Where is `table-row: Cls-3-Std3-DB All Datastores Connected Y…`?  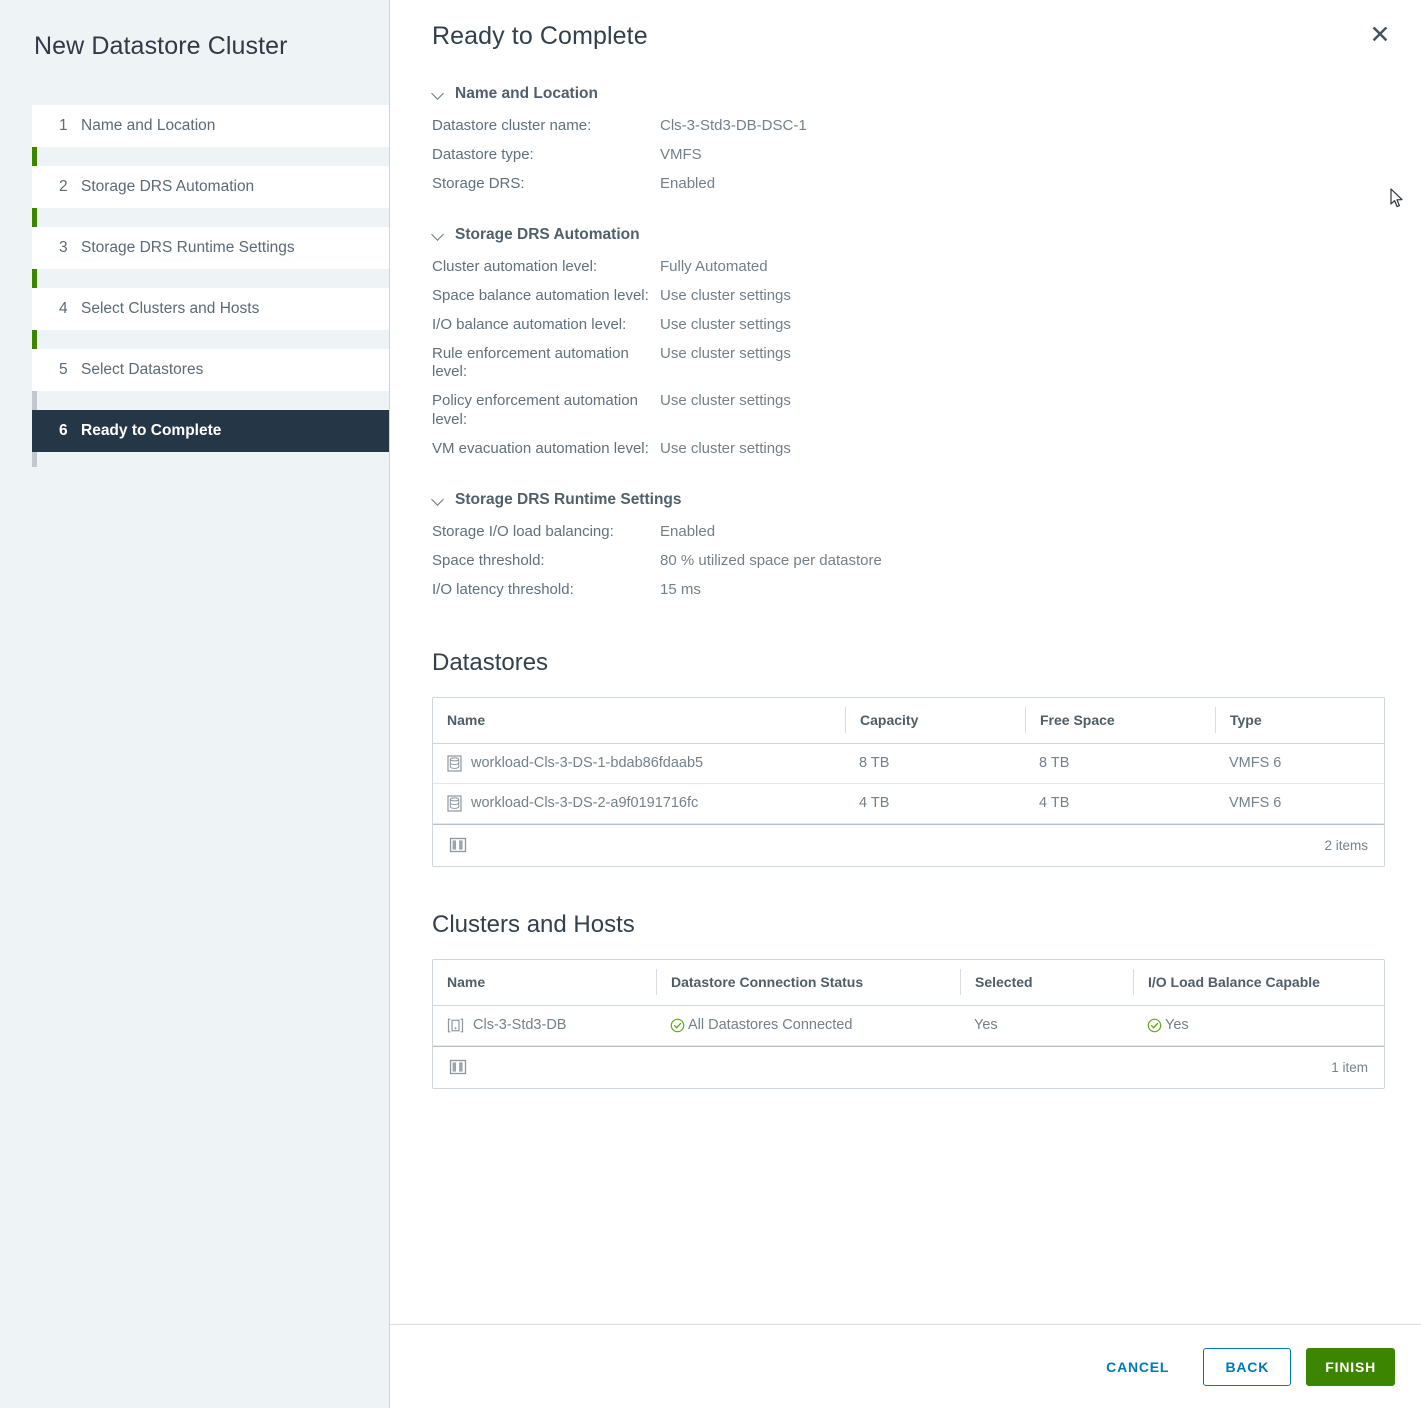
table-row: Cls-3-Std3-DB All Datastores Connected Y… is located at coordinates (908, 1026).